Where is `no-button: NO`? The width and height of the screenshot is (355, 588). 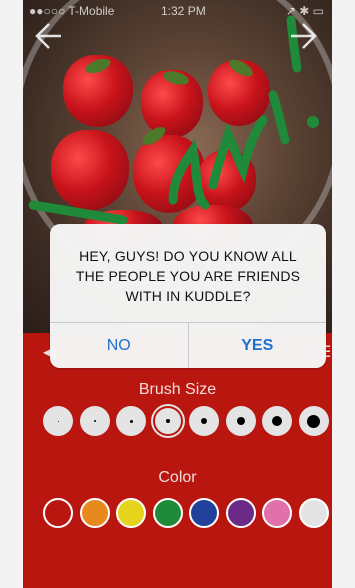 no-button: NO is located at coordinates (119, 345).